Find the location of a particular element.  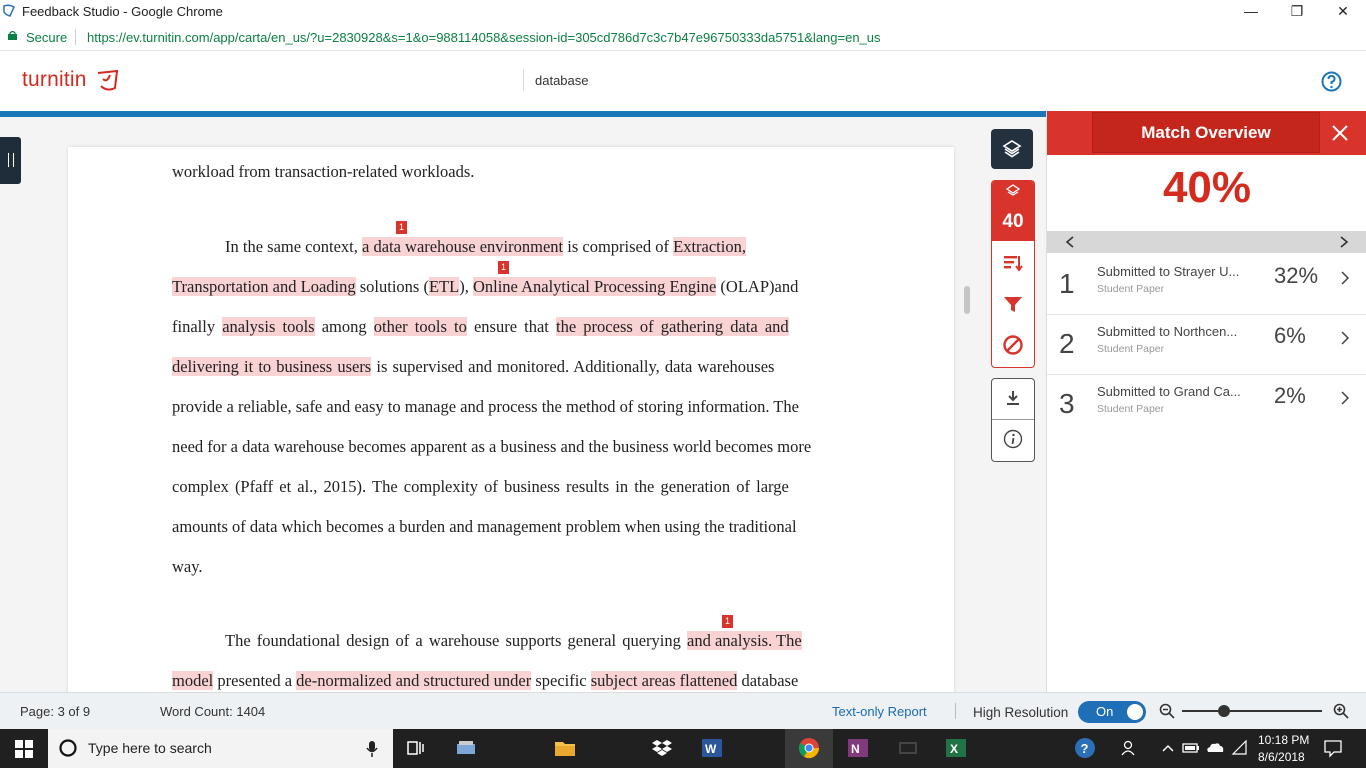

zoom-slider-knob is located at coordinates (1224, 711).